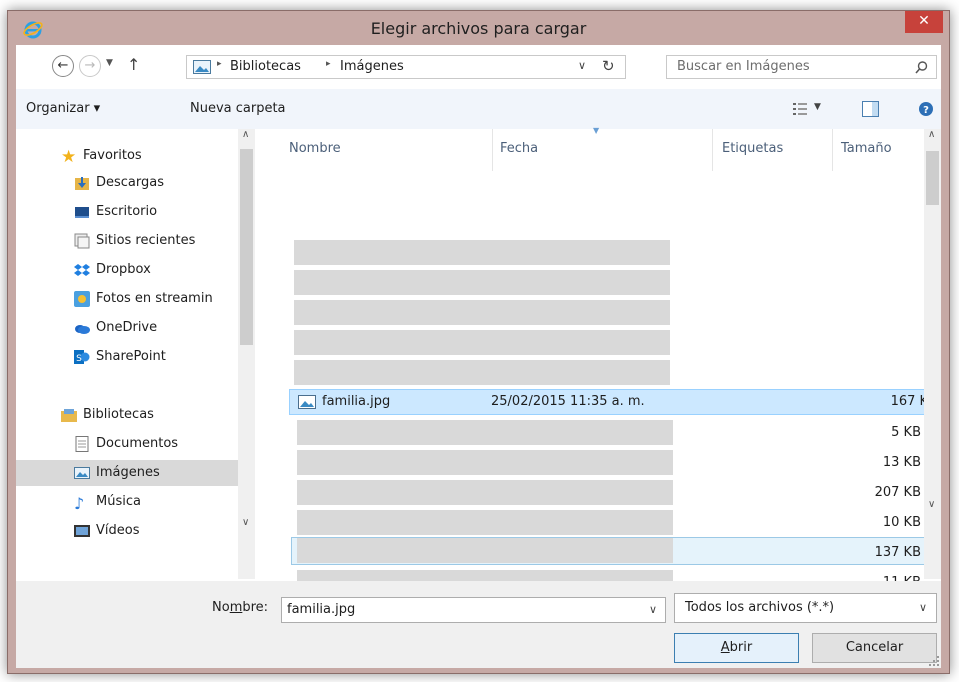 This screenshot has width=959, height=682. Describe the element at coordinates (926, 109) in the screenshot. I see `help-icon: ?` at that location.